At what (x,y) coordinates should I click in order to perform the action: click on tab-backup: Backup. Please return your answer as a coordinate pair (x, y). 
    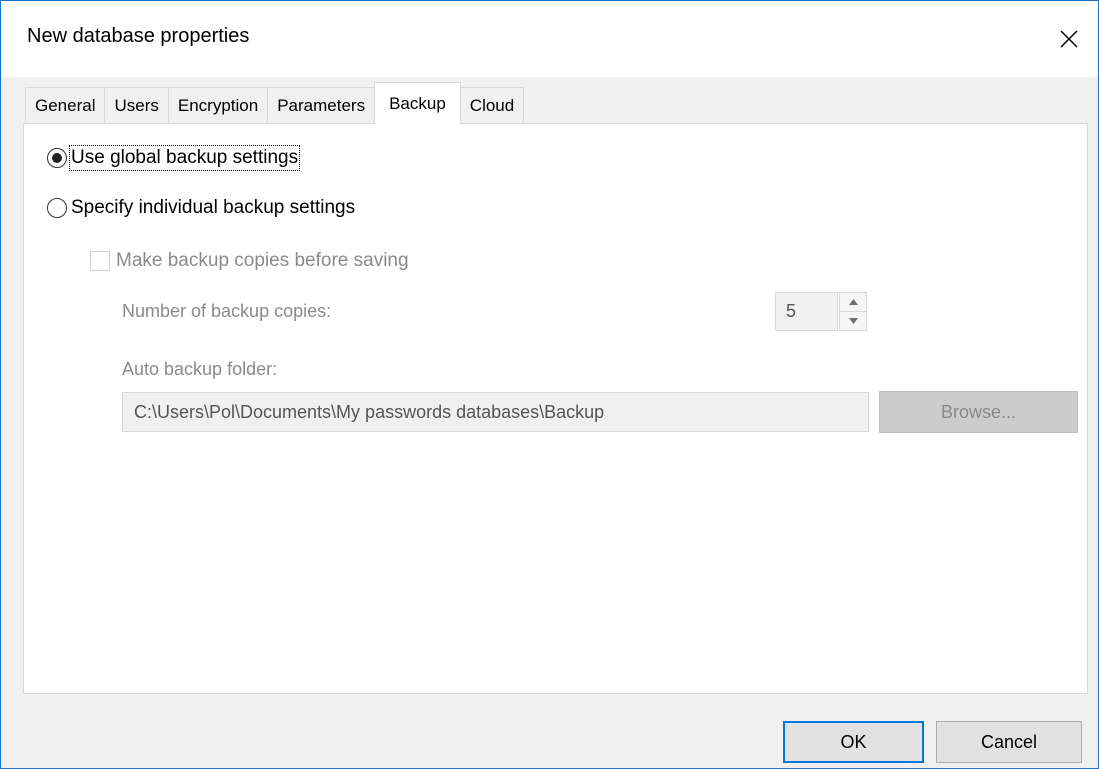
    Looking at the image, I should click on (417, 103).